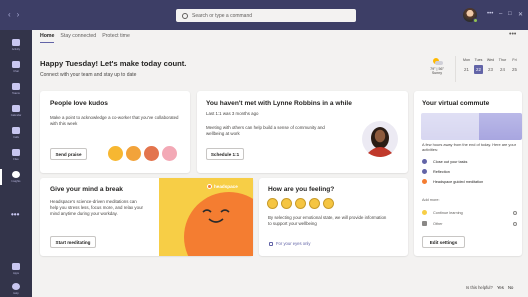  I want to click on file-icon, so click(16, 152).